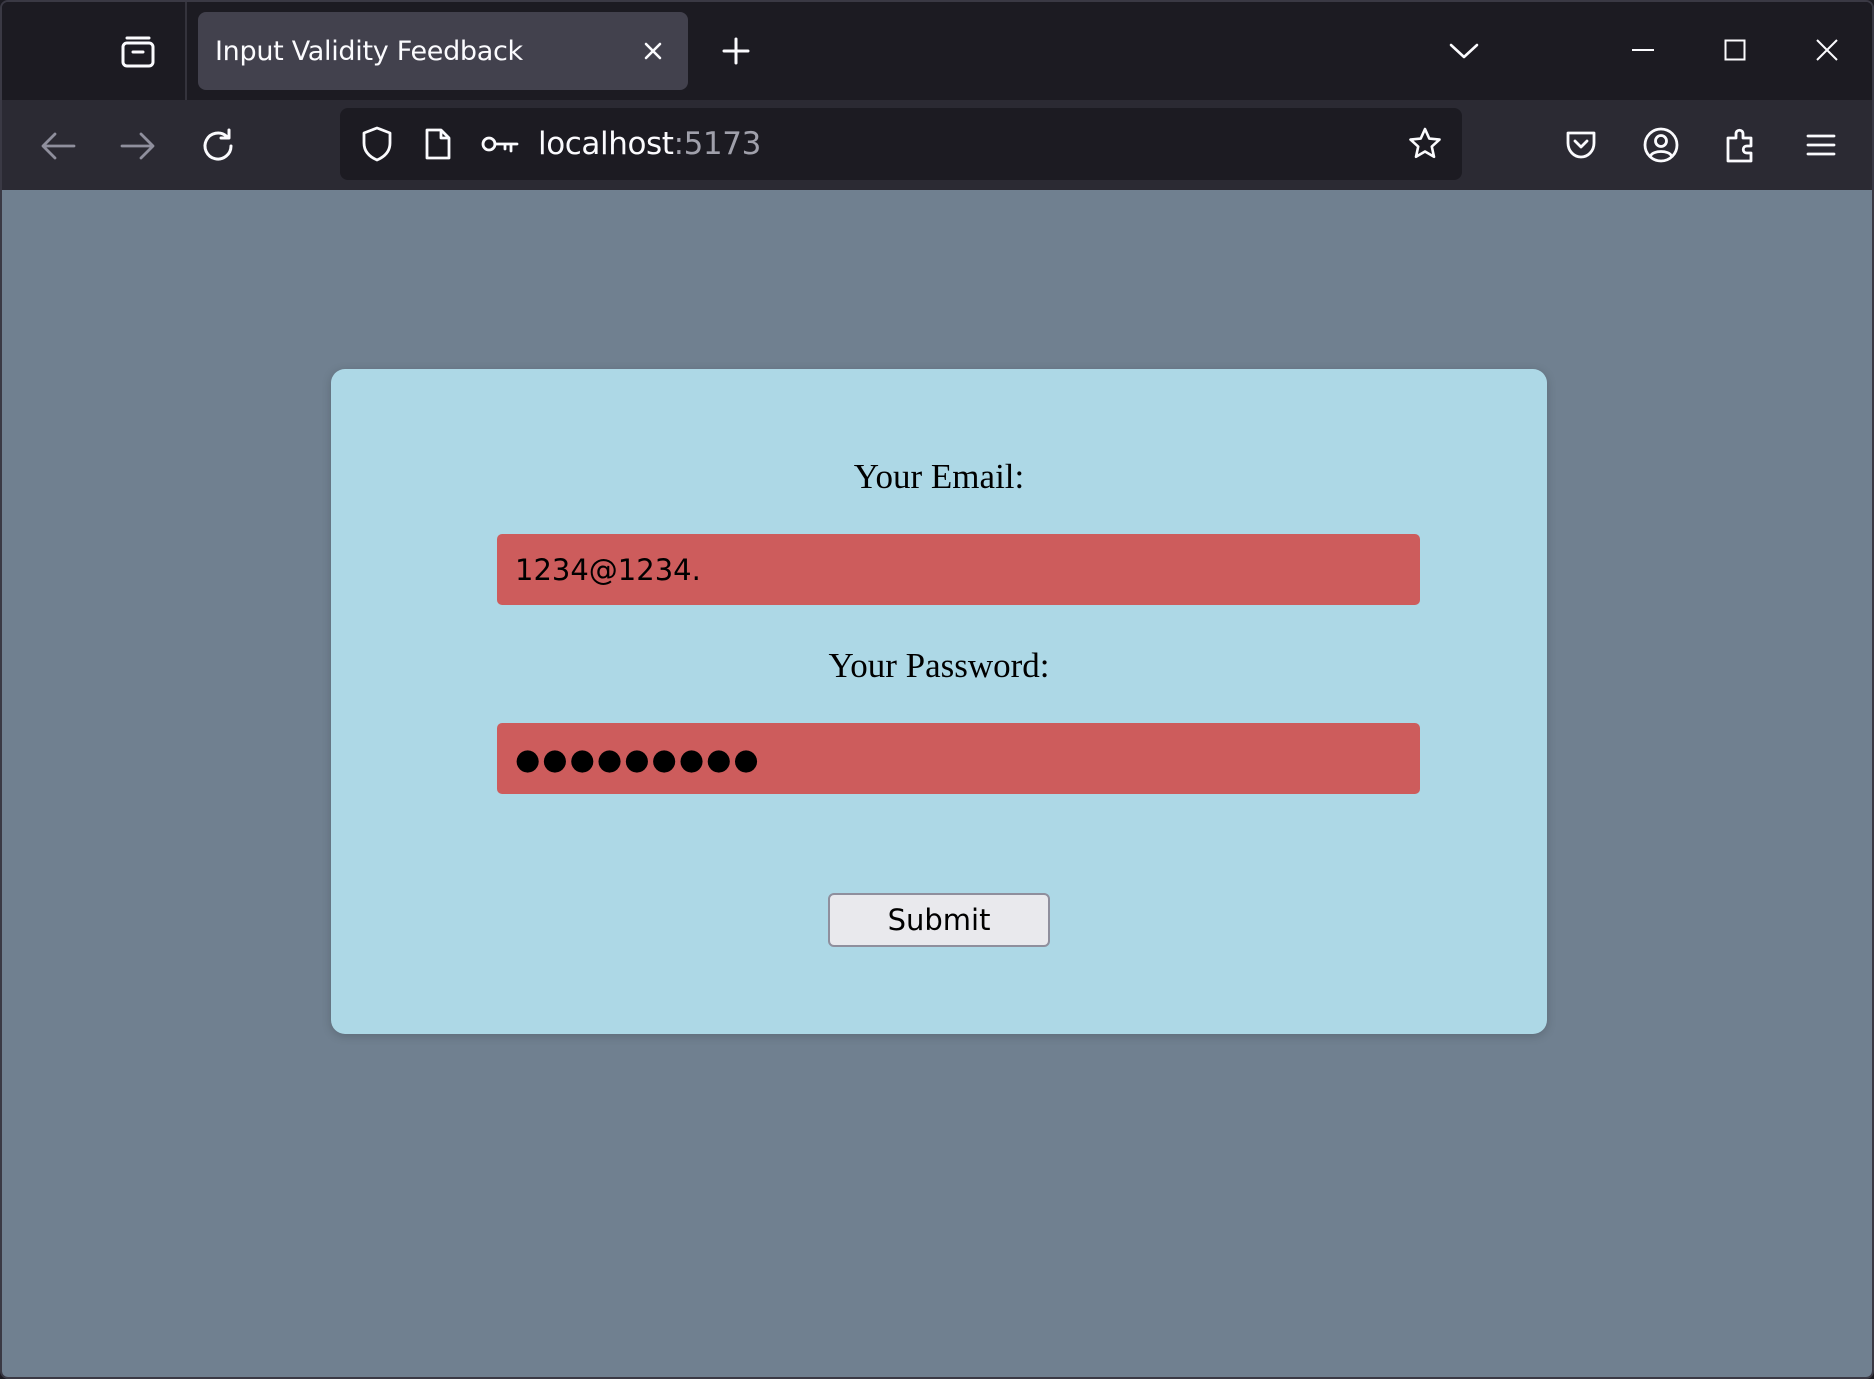  I want to click on maximize-icon, so click(1735, 50).